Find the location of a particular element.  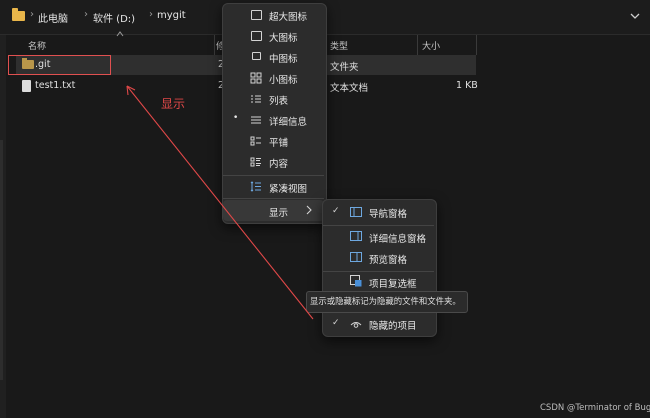

menu-item-label: 大图标 is located at coordinates (283, 38).